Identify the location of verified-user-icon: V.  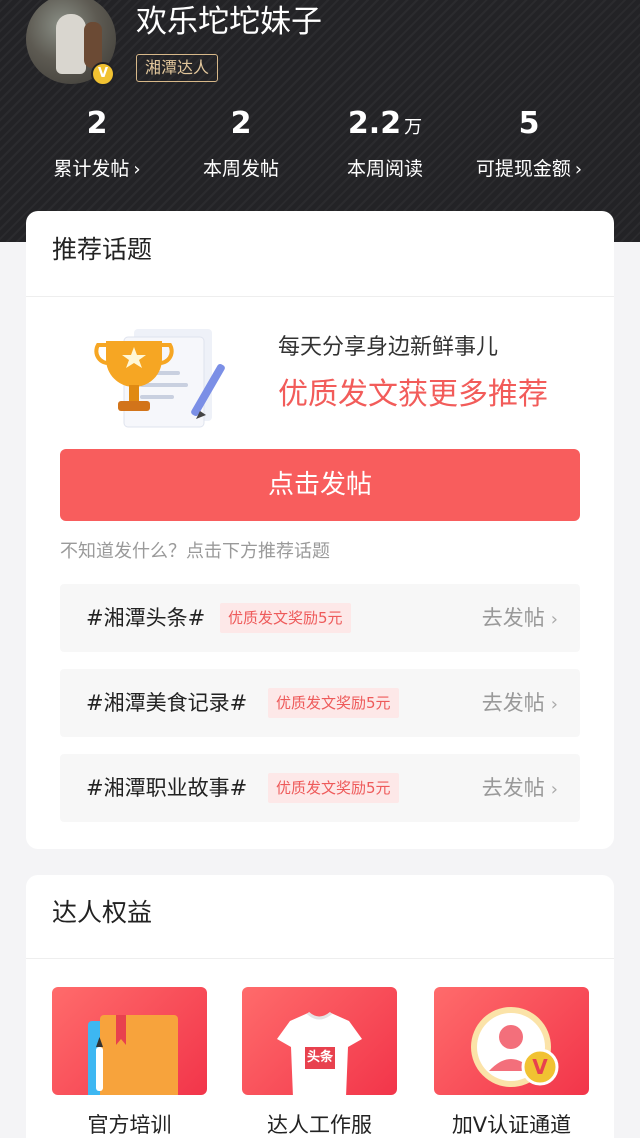
(511, 1041).